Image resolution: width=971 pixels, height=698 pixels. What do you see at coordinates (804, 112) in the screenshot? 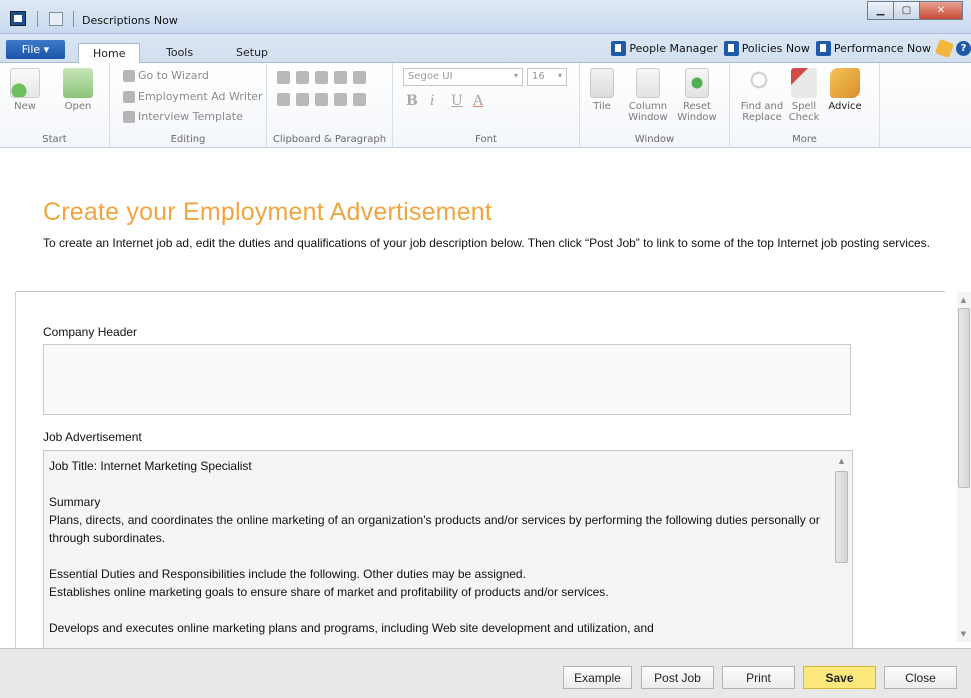
I see `spell-check-label: Spell Check` at bounding box center [804, 112].